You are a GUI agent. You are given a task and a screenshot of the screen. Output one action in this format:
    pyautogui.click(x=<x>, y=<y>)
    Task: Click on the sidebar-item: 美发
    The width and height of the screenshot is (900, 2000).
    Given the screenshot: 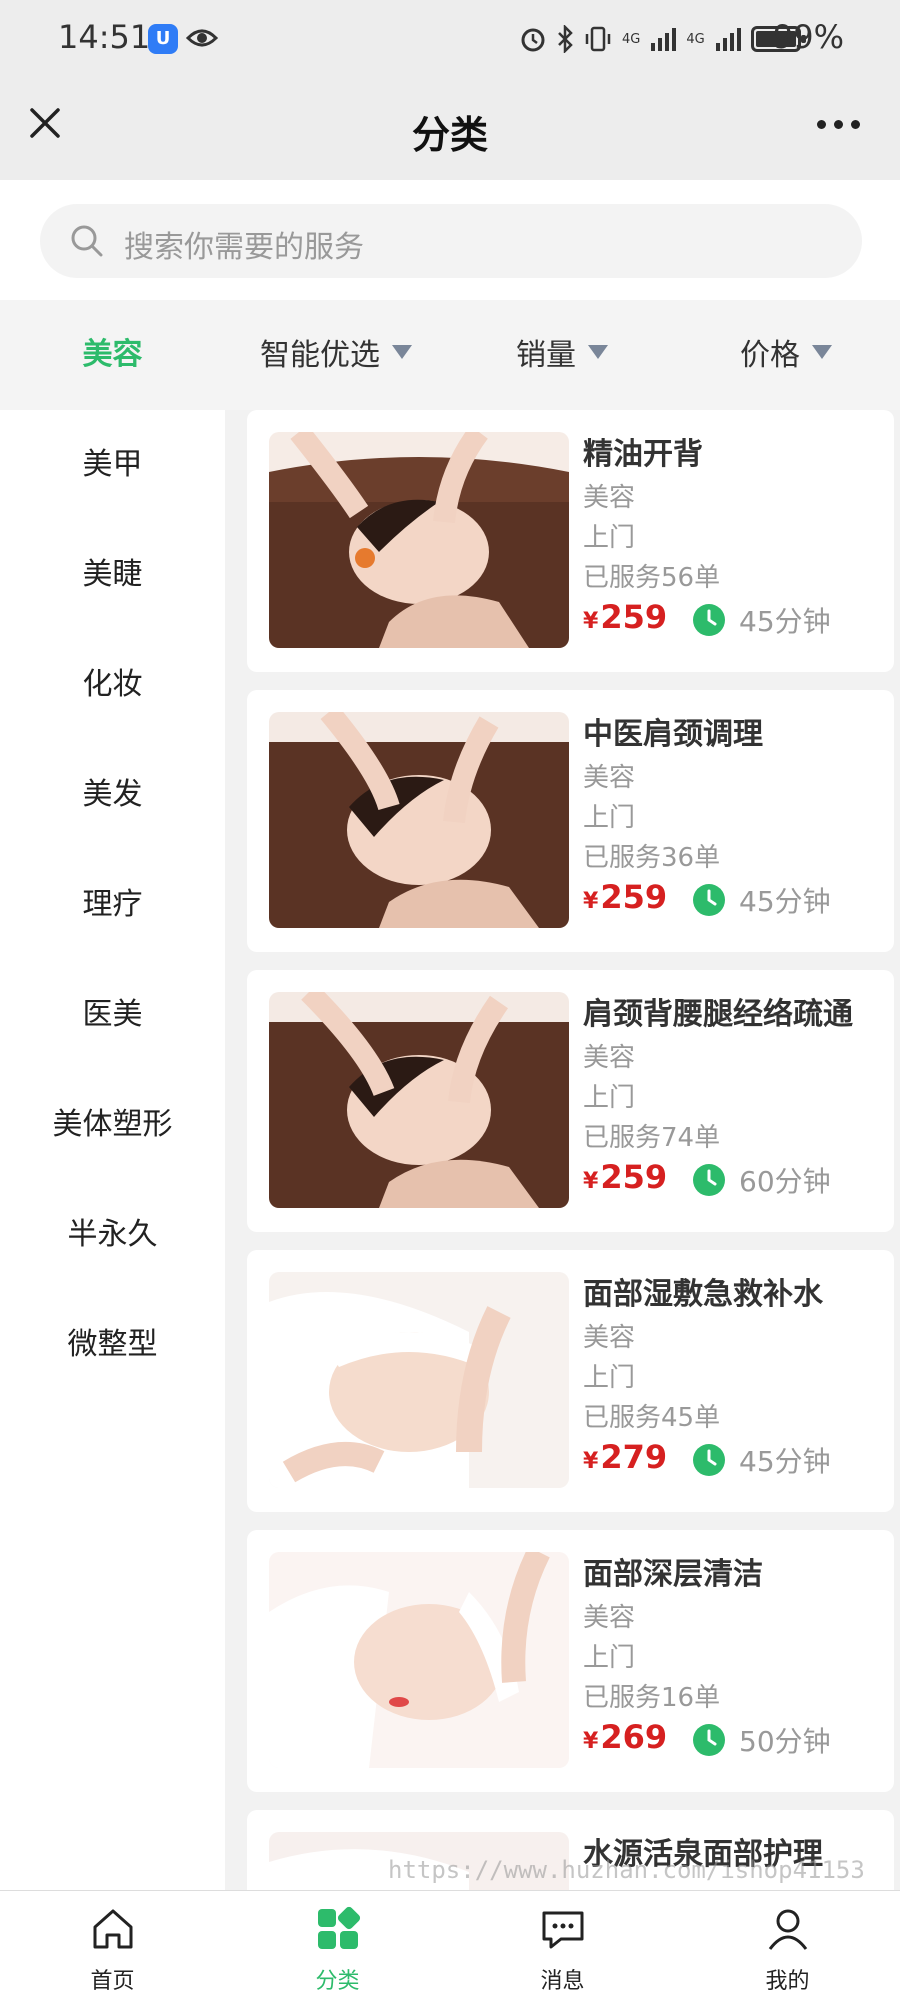 What is the action you would take?
    pyautogui.click(x=112, y=795)
    